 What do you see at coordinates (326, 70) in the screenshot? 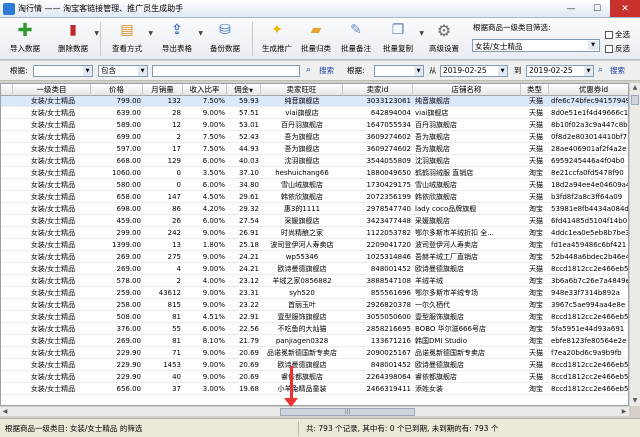
I see `search-link: 搜索` at bounding box center [326, 70].